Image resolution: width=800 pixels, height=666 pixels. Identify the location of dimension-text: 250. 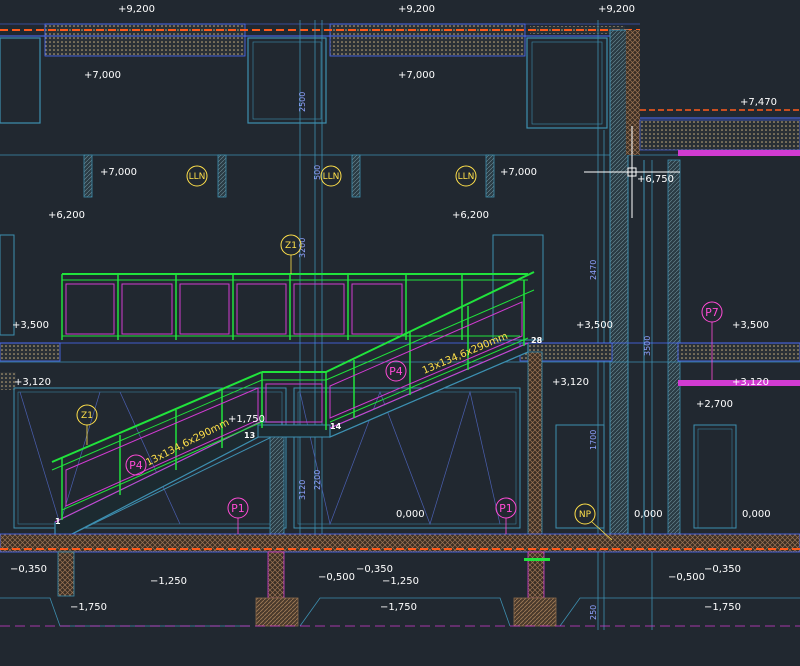
(593, 612).